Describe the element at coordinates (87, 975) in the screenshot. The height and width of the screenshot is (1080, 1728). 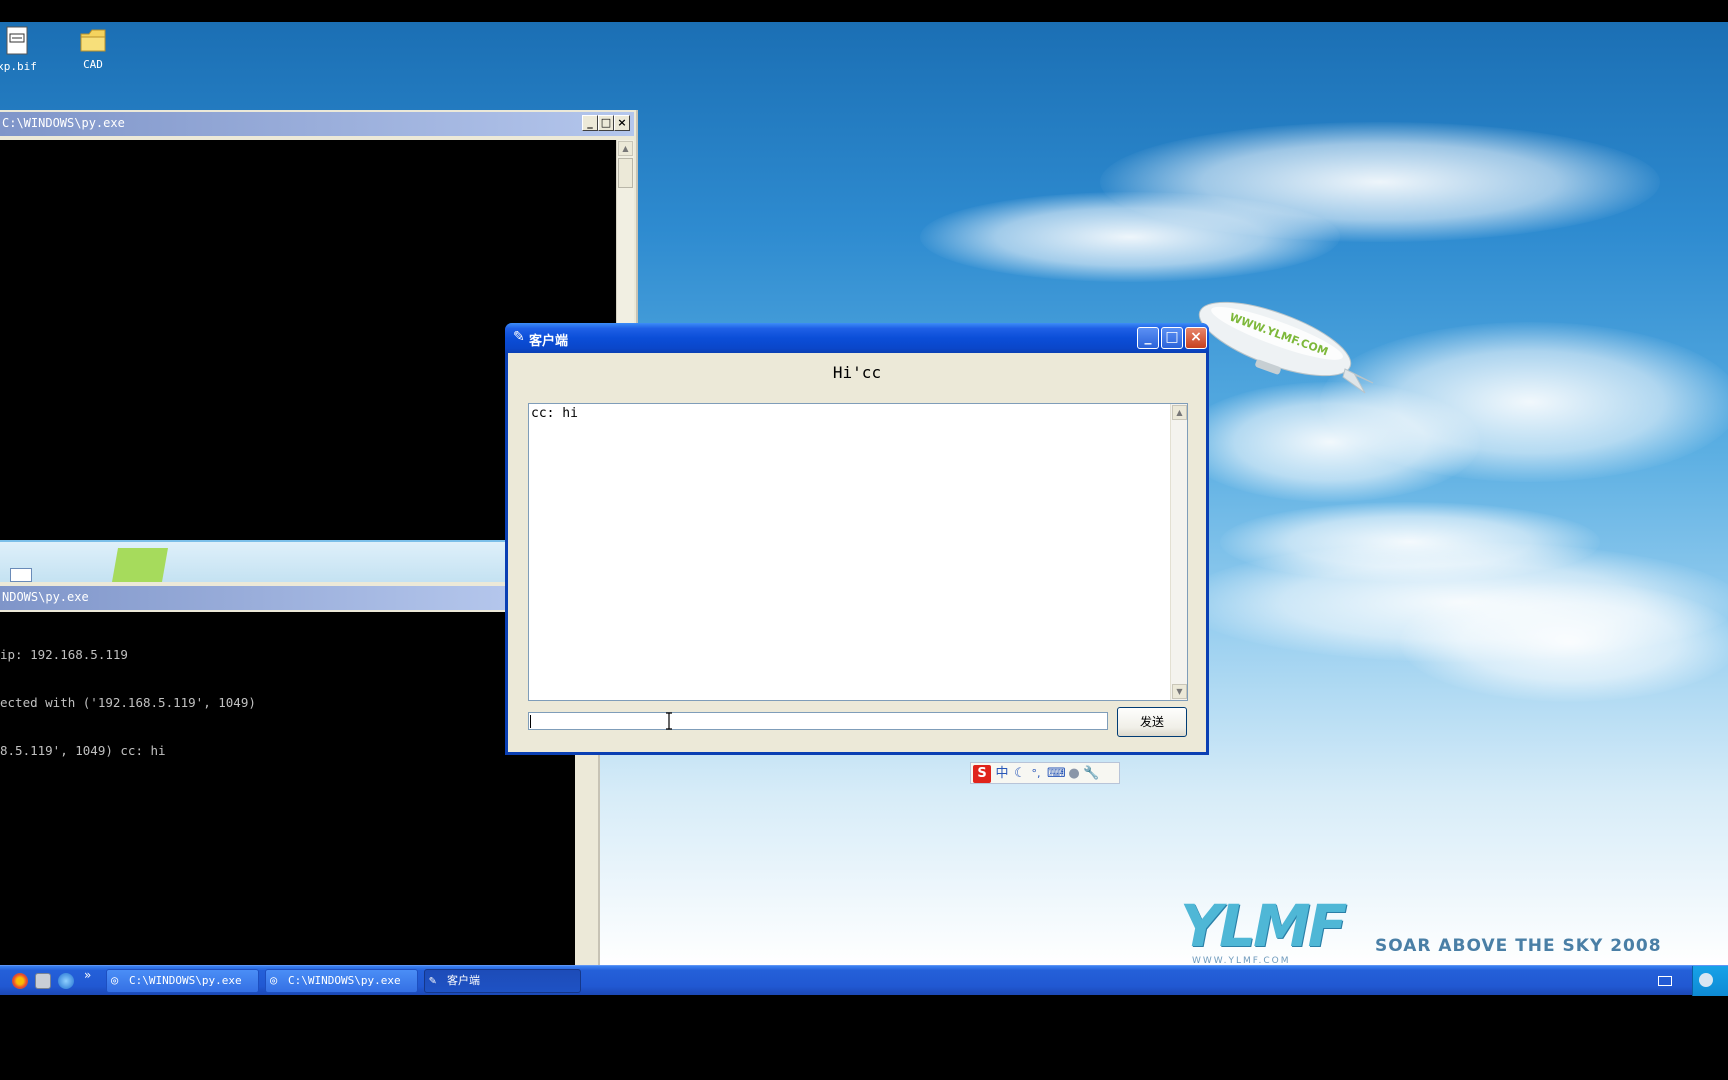
I see `quicklaunch-overflow-icon: »` at that location.